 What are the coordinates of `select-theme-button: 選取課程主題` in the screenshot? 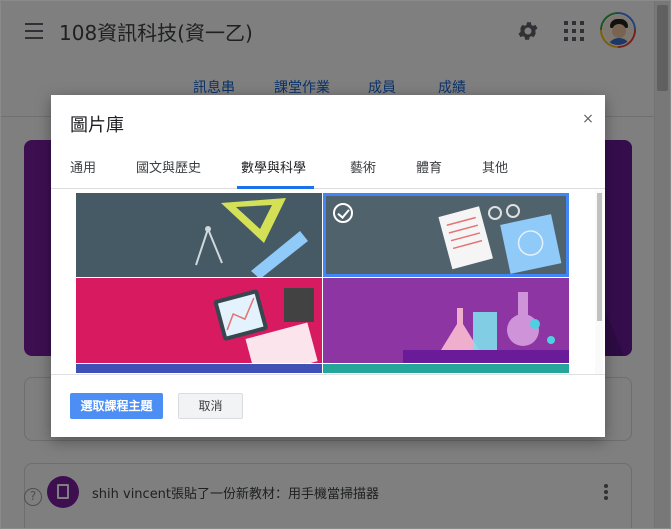 It's located at (116, 406).